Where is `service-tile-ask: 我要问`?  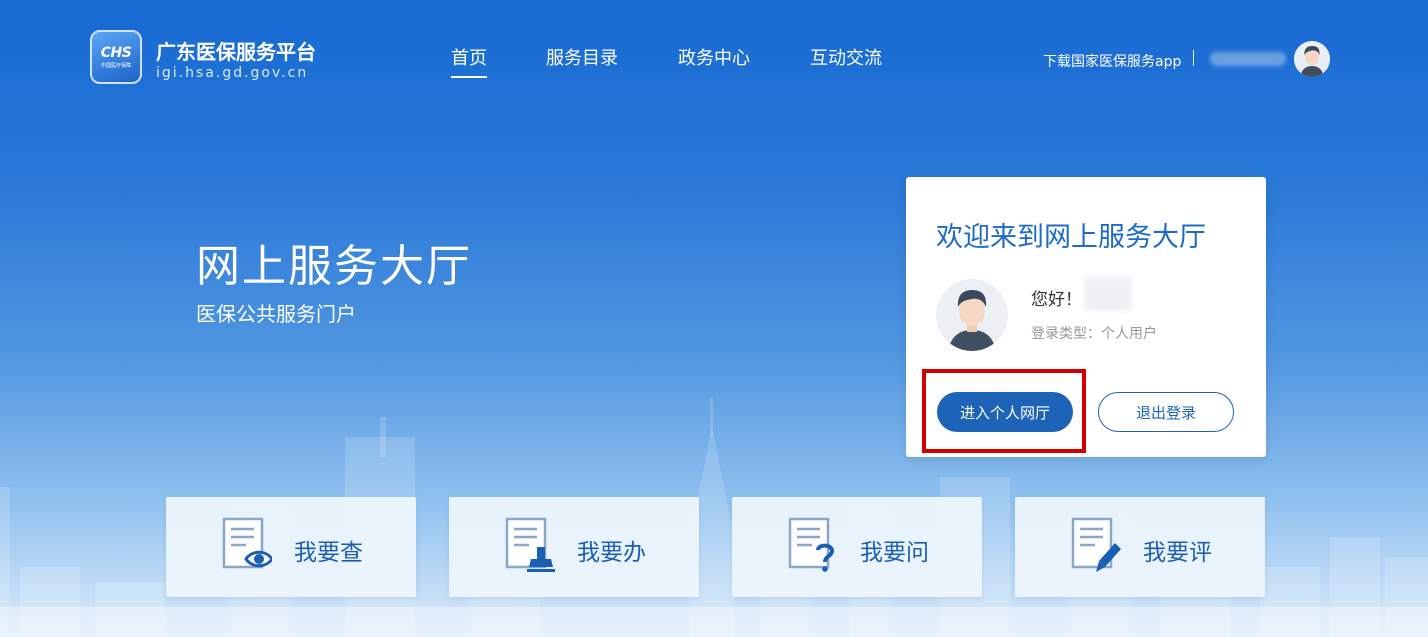
service-tile-ask: 我要问 is located at coordinates (857, 547).